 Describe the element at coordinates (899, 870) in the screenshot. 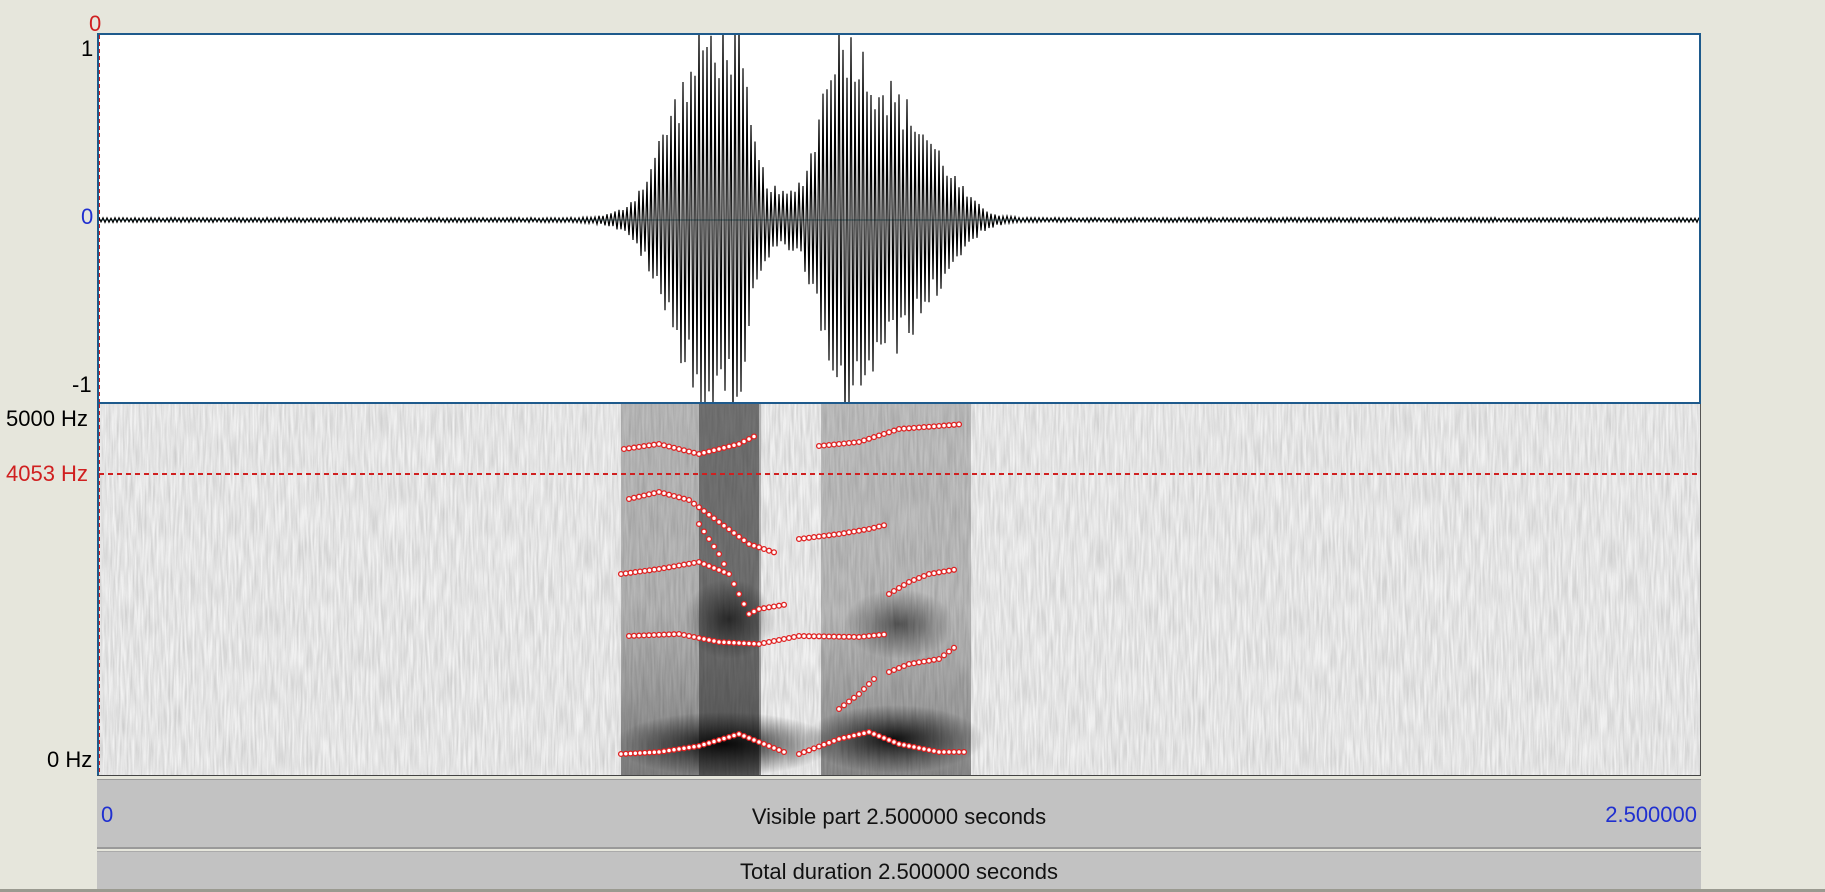

I see `total-duration-bar: Total duration 2.500000 seconds` at that location.